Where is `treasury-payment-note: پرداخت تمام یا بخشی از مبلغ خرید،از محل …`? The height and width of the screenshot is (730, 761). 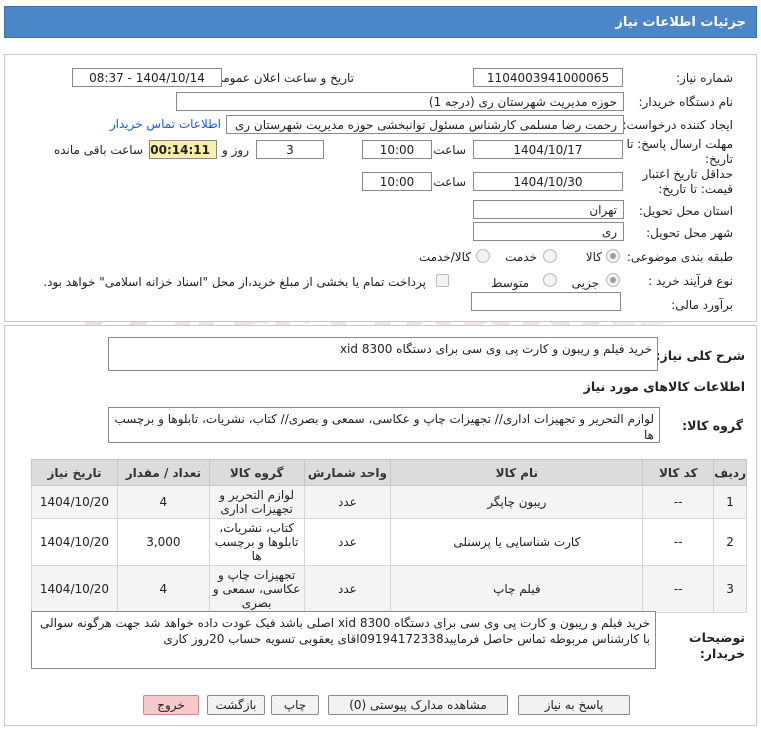 treasury-payment-note: پرداخت تمام یا بخشی از مبلغ خرید،از محل … is located at coordinates (234, 282).